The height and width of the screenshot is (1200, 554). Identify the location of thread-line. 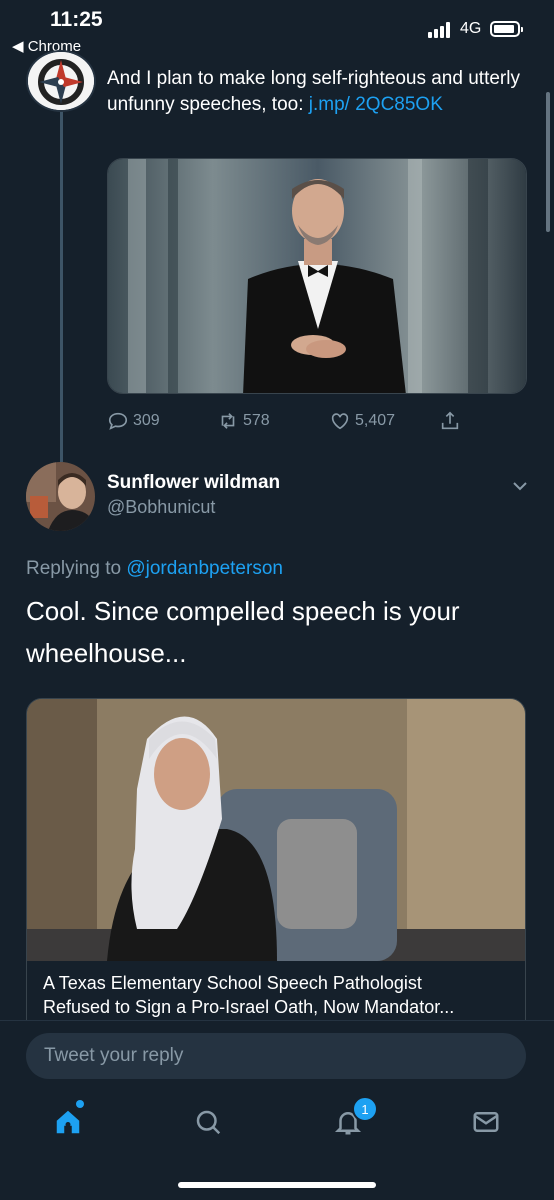
(61, 286).